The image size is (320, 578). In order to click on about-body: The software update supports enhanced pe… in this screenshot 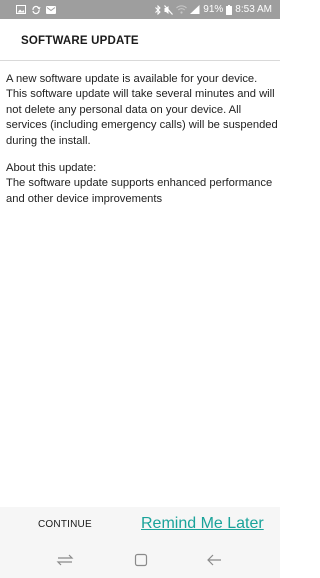, I will do `click(139, 191)`.